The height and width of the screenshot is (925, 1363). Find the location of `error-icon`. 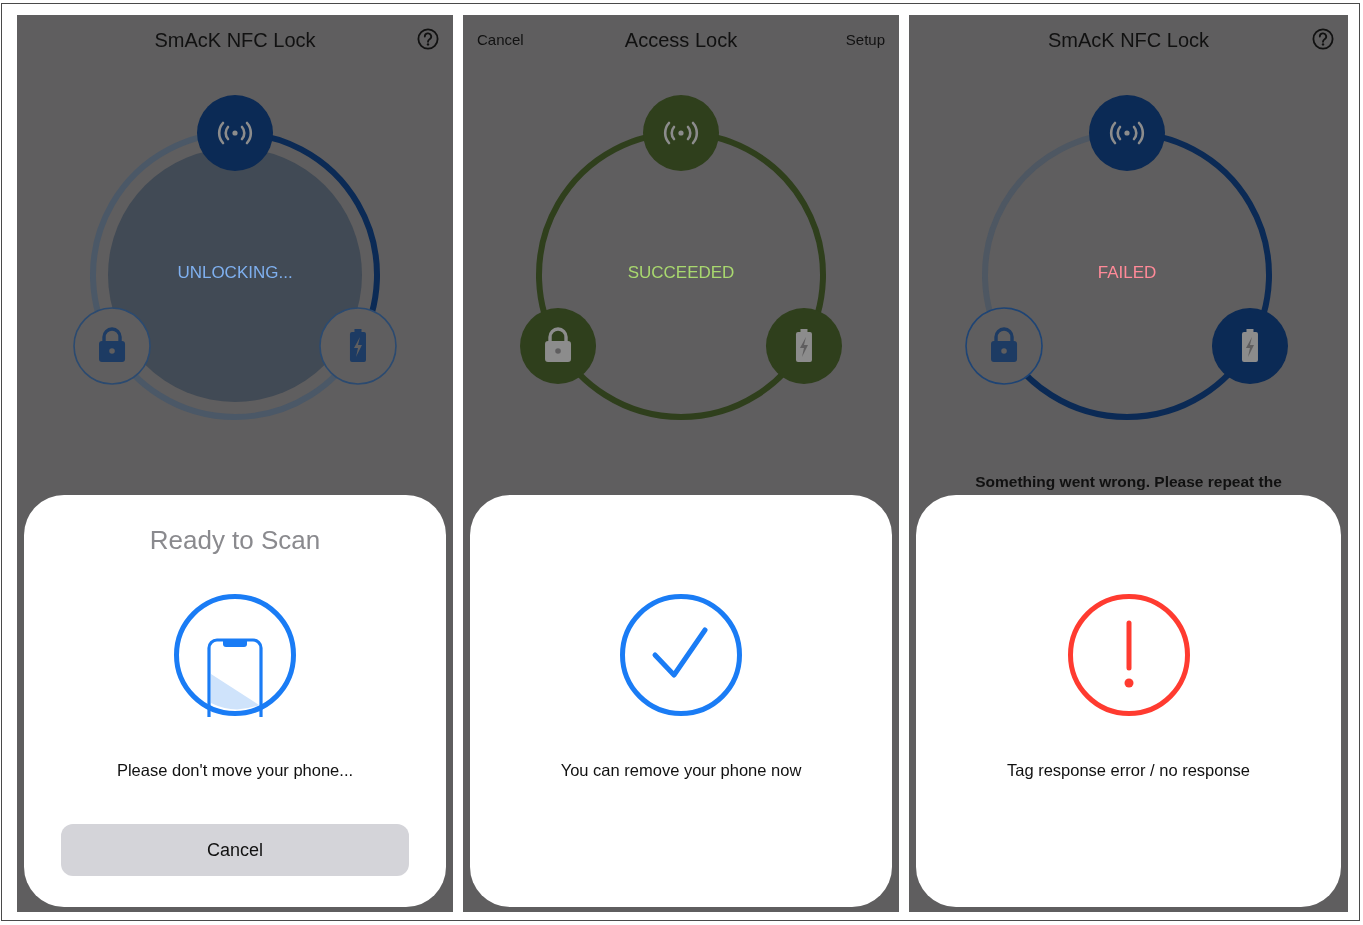

error-icon is located at coordinates (1128, 655).